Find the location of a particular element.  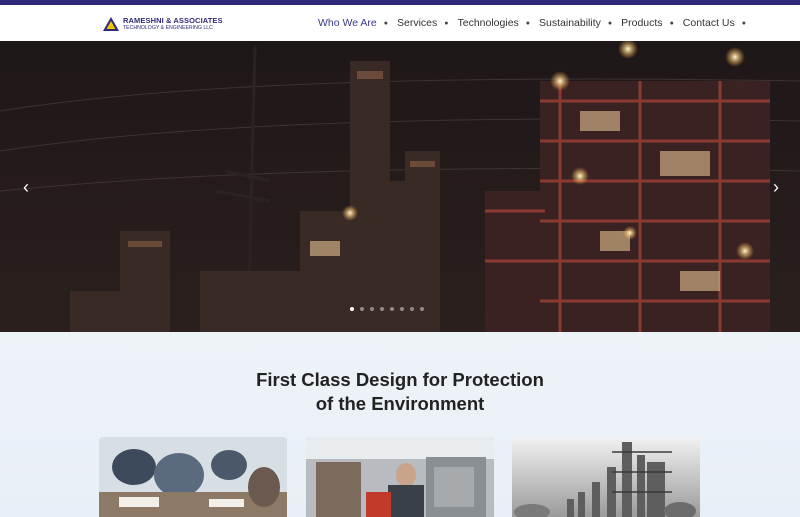

nav-item-technologies: Technologies ● is located at coordinates (493, 23).